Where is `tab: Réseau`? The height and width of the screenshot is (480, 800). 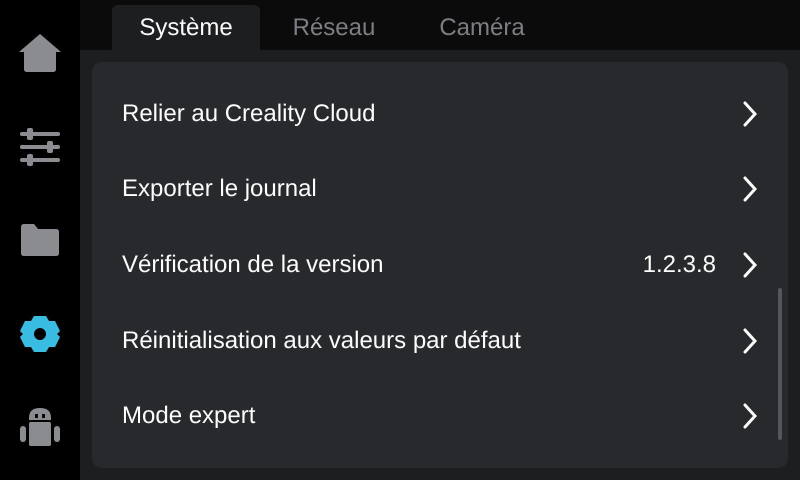
tab: Réseau is located at coordinates (334, 27).